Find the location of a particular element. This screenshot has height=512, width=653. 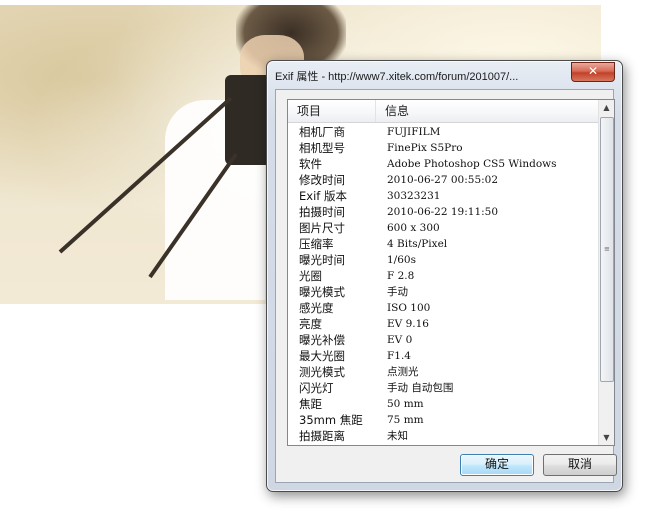

list-item-value: F 2.8 is located at coordinates (401, 276).